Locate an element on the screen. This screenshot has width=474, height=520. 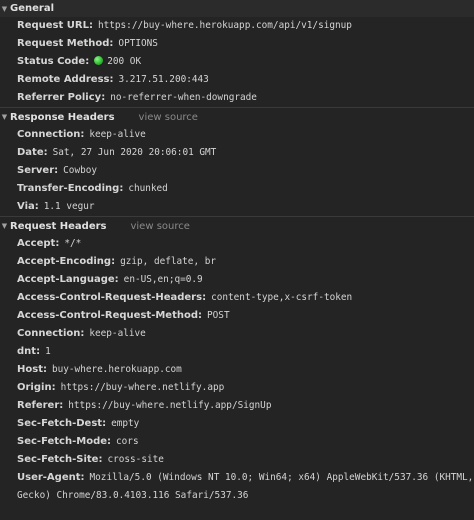
header-key: Accept-Language is located at coordinates (66, 279).